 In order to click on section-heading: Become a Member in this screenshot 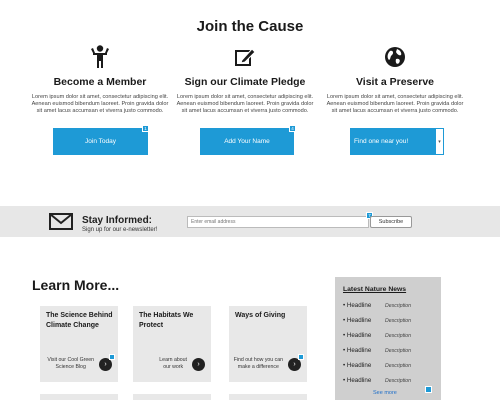, I will do `click(100, 82)`.